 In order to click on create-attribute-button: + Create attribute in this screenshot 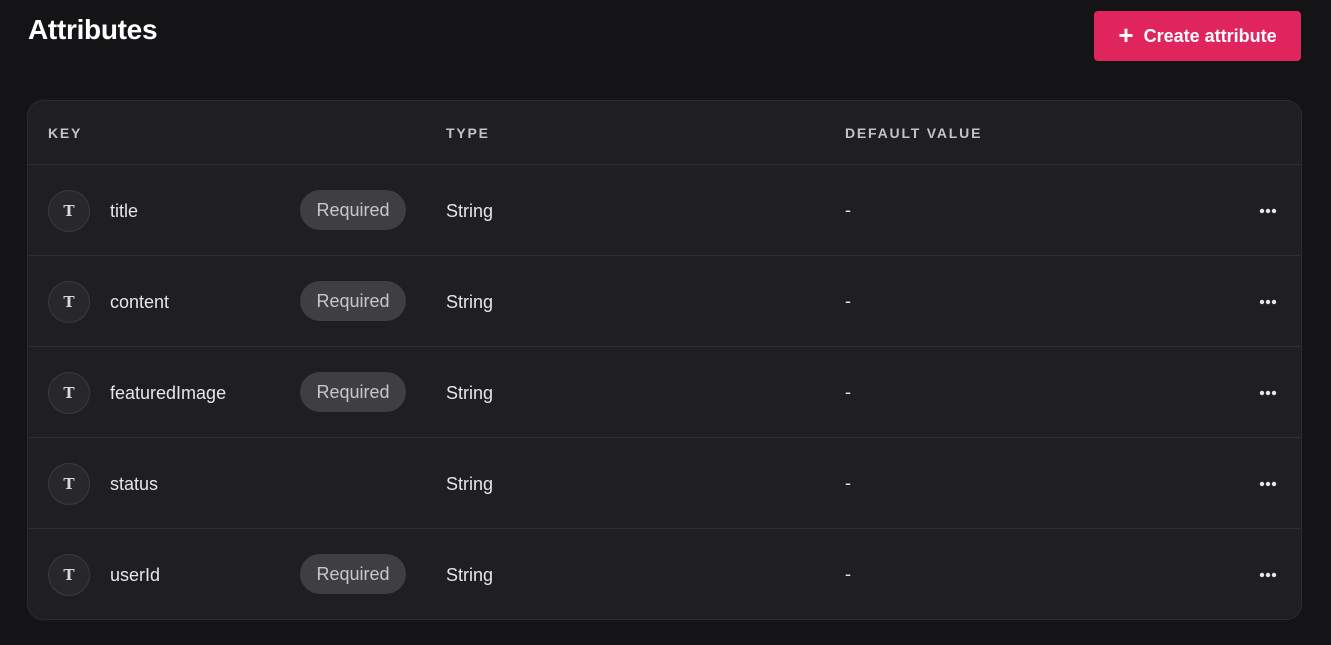, I will do `click(1197, 36)`.